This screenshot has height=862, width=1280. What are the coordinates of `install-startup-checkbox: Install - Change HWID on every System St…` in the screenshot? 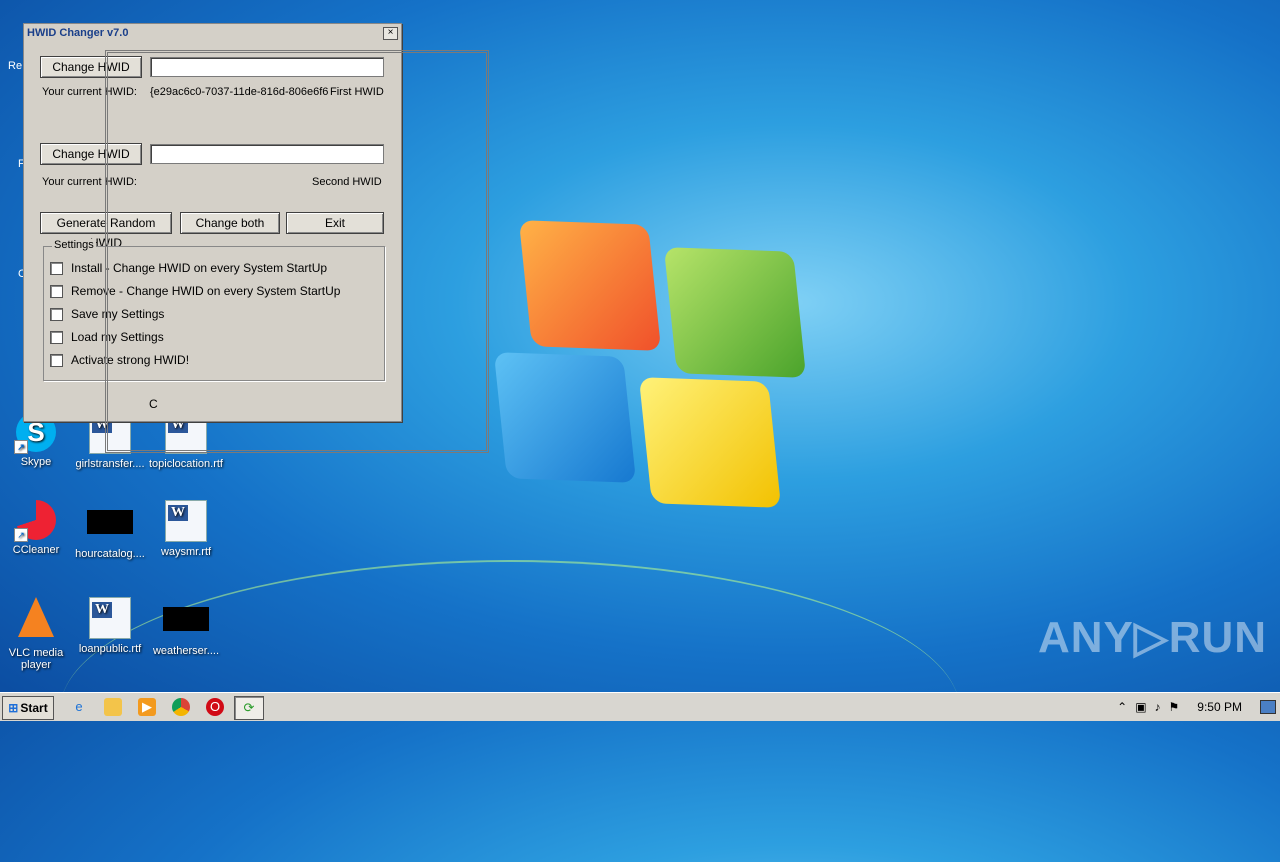 It's located at (188, 268).